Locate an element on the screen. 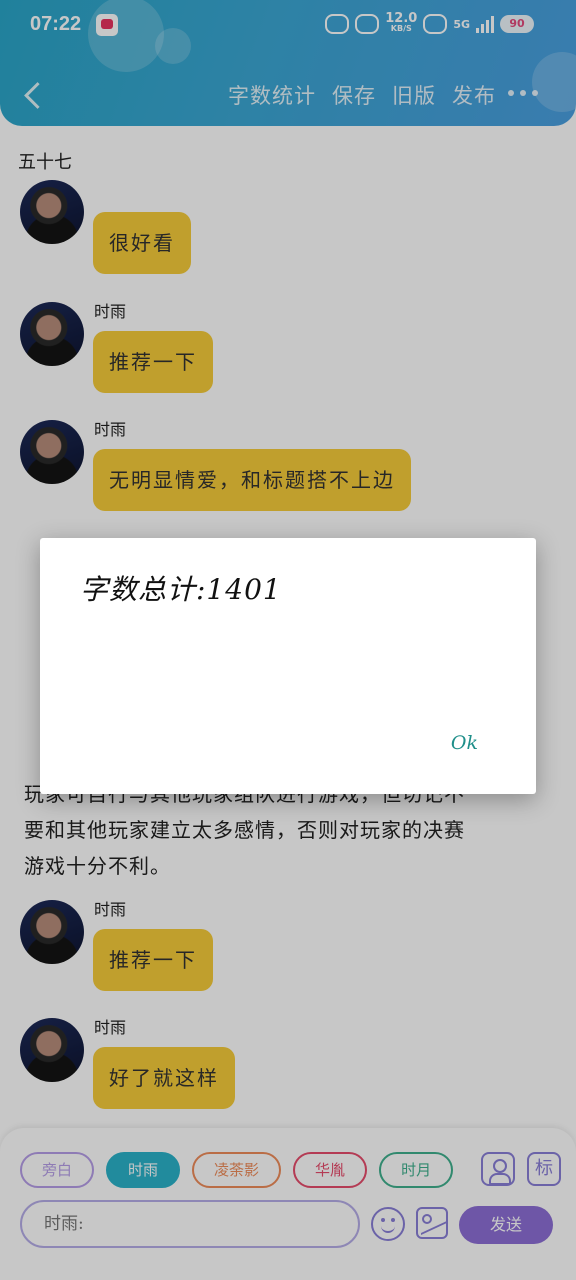  dialog-message: 字数总计:1401 is located at coordinates (181, 589).